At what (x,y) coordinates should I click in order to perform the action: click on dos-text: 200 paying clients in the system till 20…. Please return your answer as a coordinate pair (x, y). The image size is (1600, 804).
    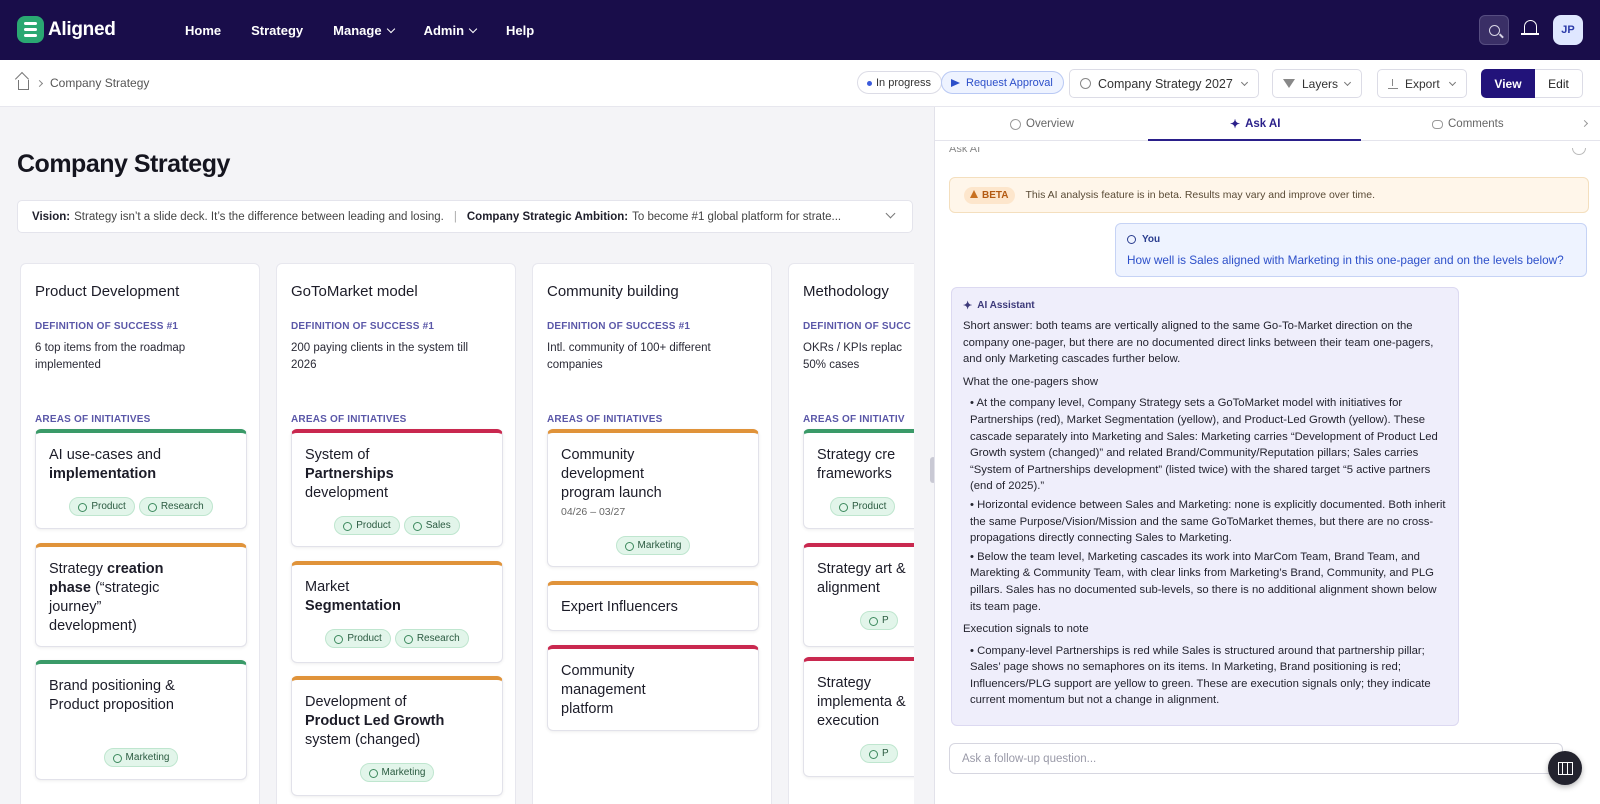
    Looking at the image, I should click on (380, 356).